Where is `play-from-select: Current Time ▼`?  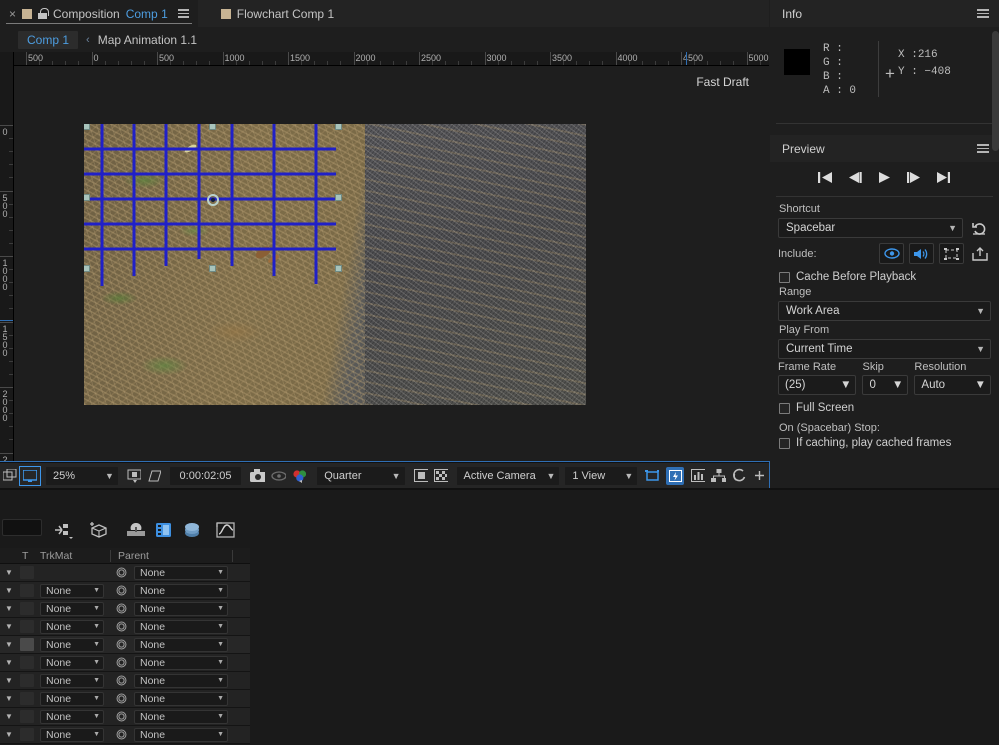 play-from-select: Current Time ▼ is located at coordinates (884, 349).